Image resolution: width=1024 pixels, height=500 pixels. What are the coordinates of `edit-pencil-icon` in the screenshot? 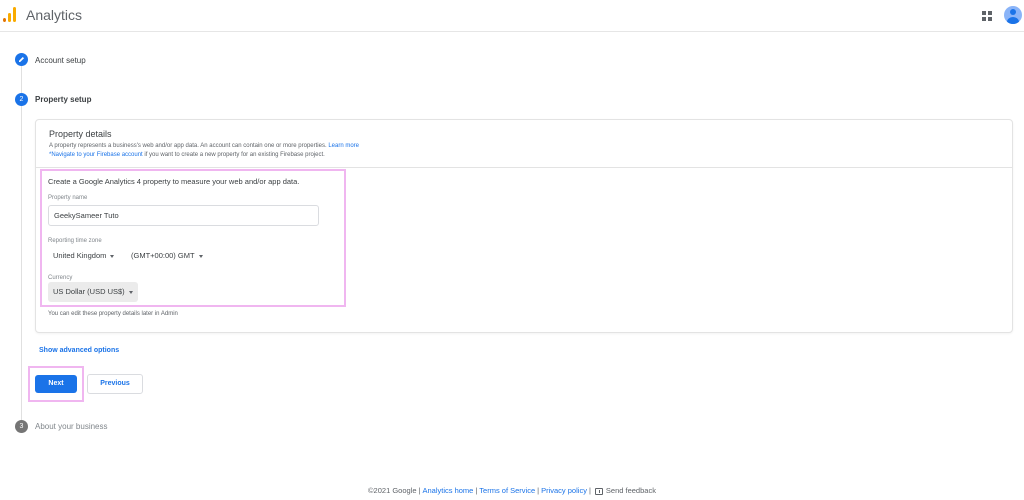 It's located at (21, 59).